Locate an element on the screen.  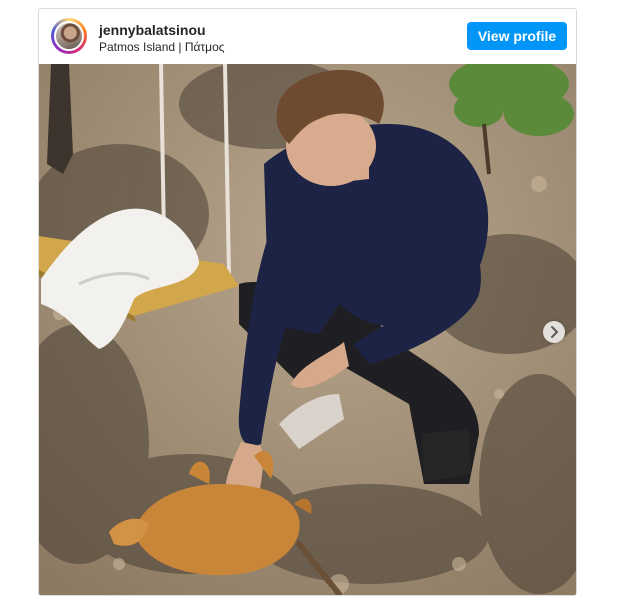
avatar-story-ring is located at coordinates (69, 36).